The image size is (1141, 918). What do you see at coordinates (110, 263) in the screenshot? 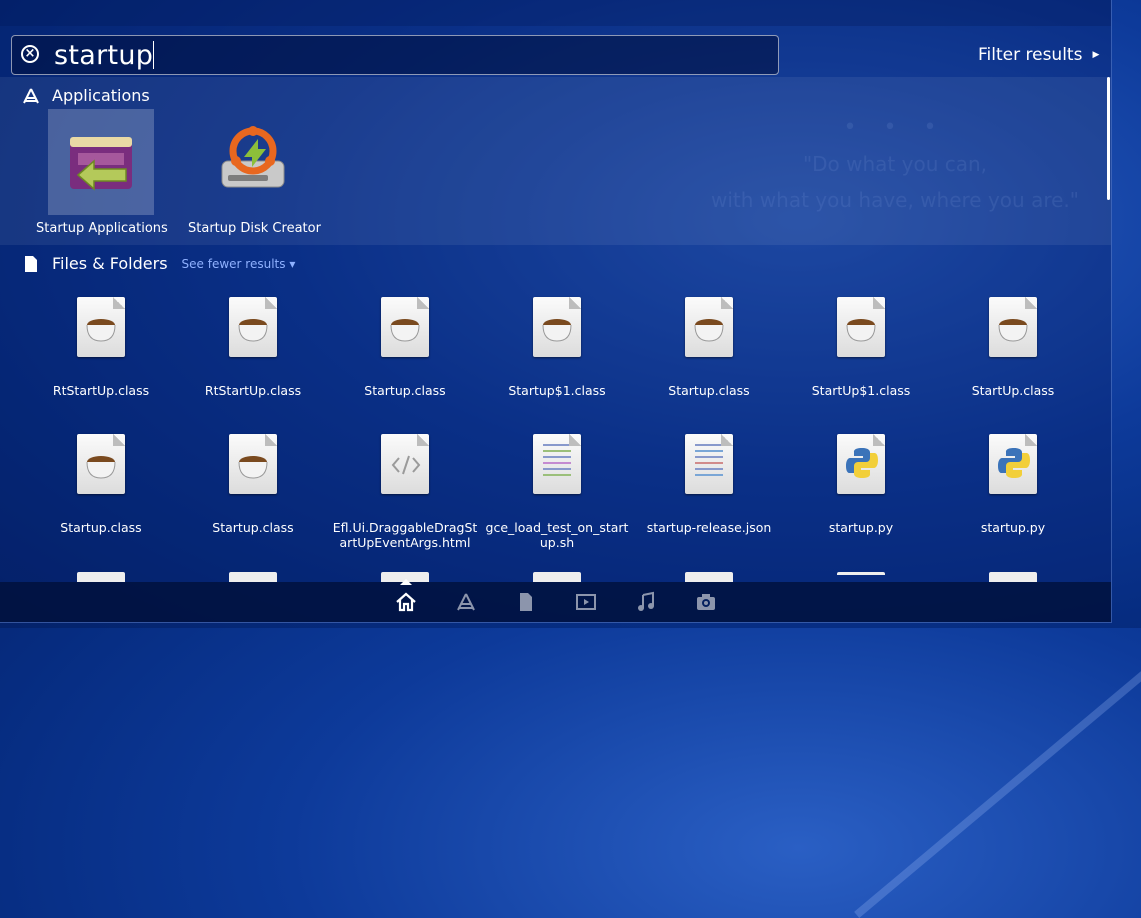
I see `files-title: Files & Folders` at bounding box center [110, 263].